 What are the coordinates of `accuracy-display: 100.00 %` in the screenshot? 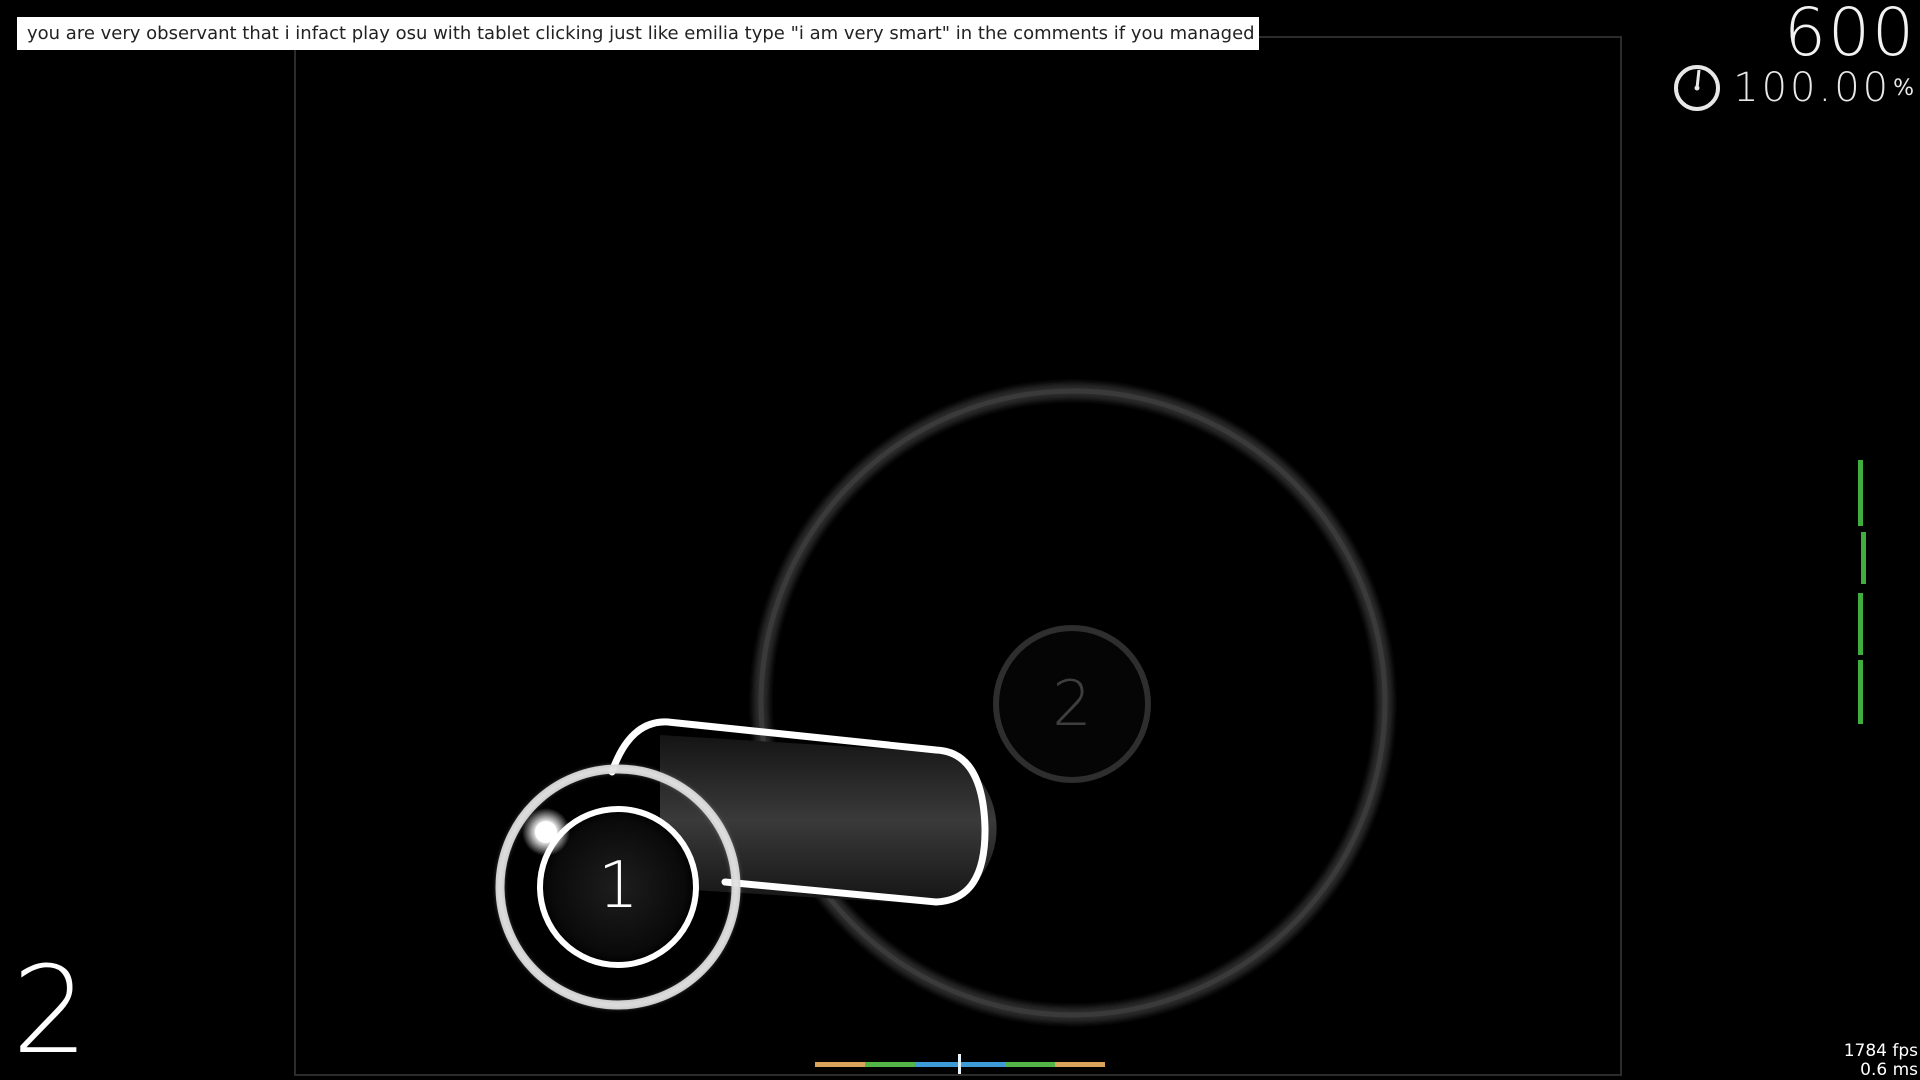 It's located at (1803, 88).